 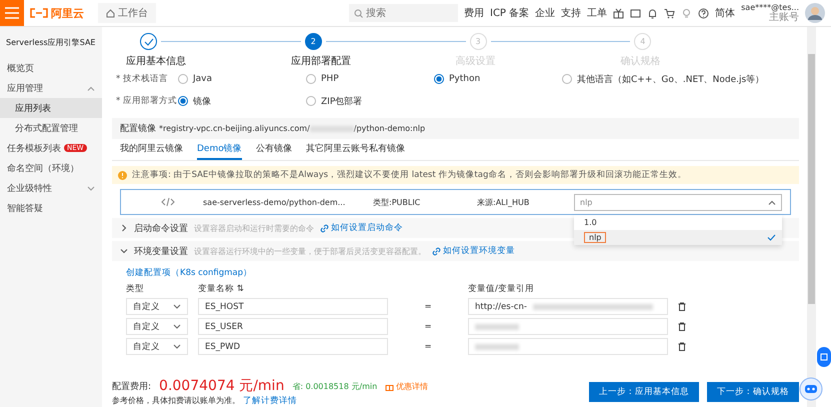 What do you see at coordinates (545, 13) in the screenshot?
I see `nav-link: 企业` at bounding box center [545, 13].